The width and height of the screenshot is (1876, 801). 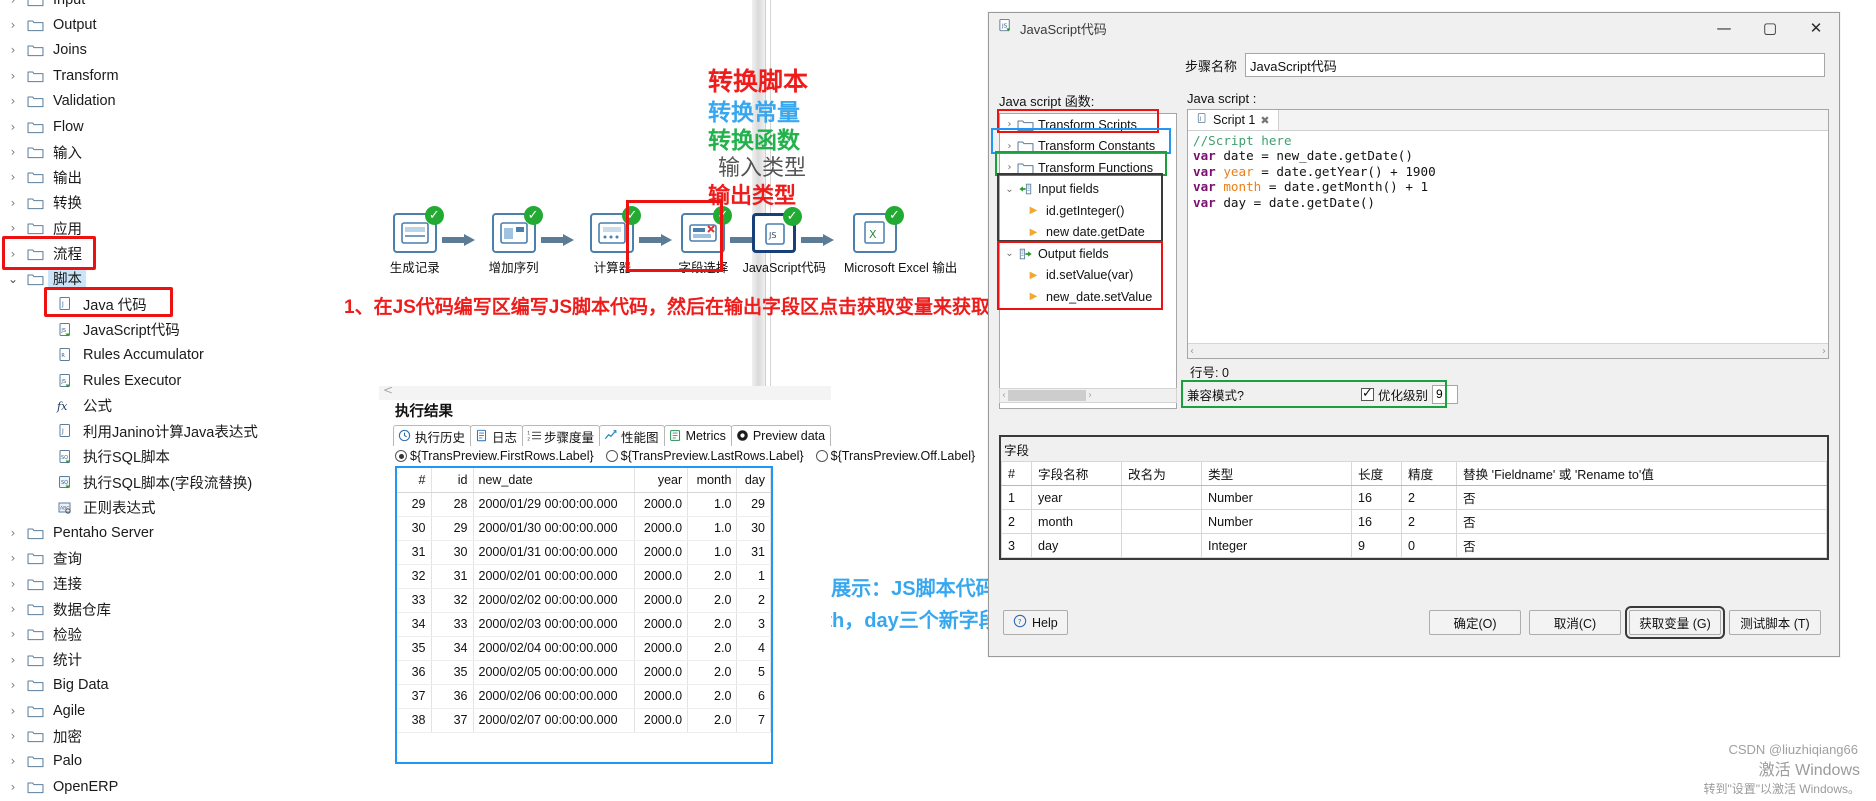 I want to click on step-name-input, so click(x=1535, y=65).